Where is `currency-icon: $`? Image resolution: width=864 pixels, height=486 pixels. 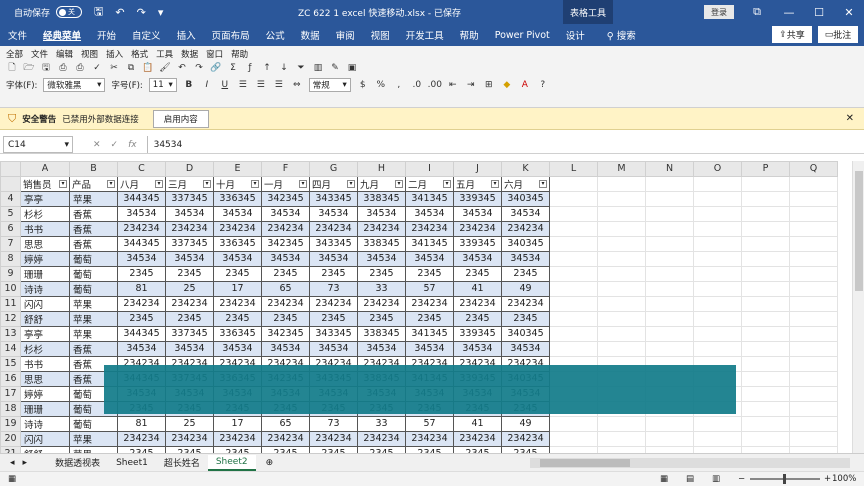
currency-icon: $ is located at coordinates (363, 85).